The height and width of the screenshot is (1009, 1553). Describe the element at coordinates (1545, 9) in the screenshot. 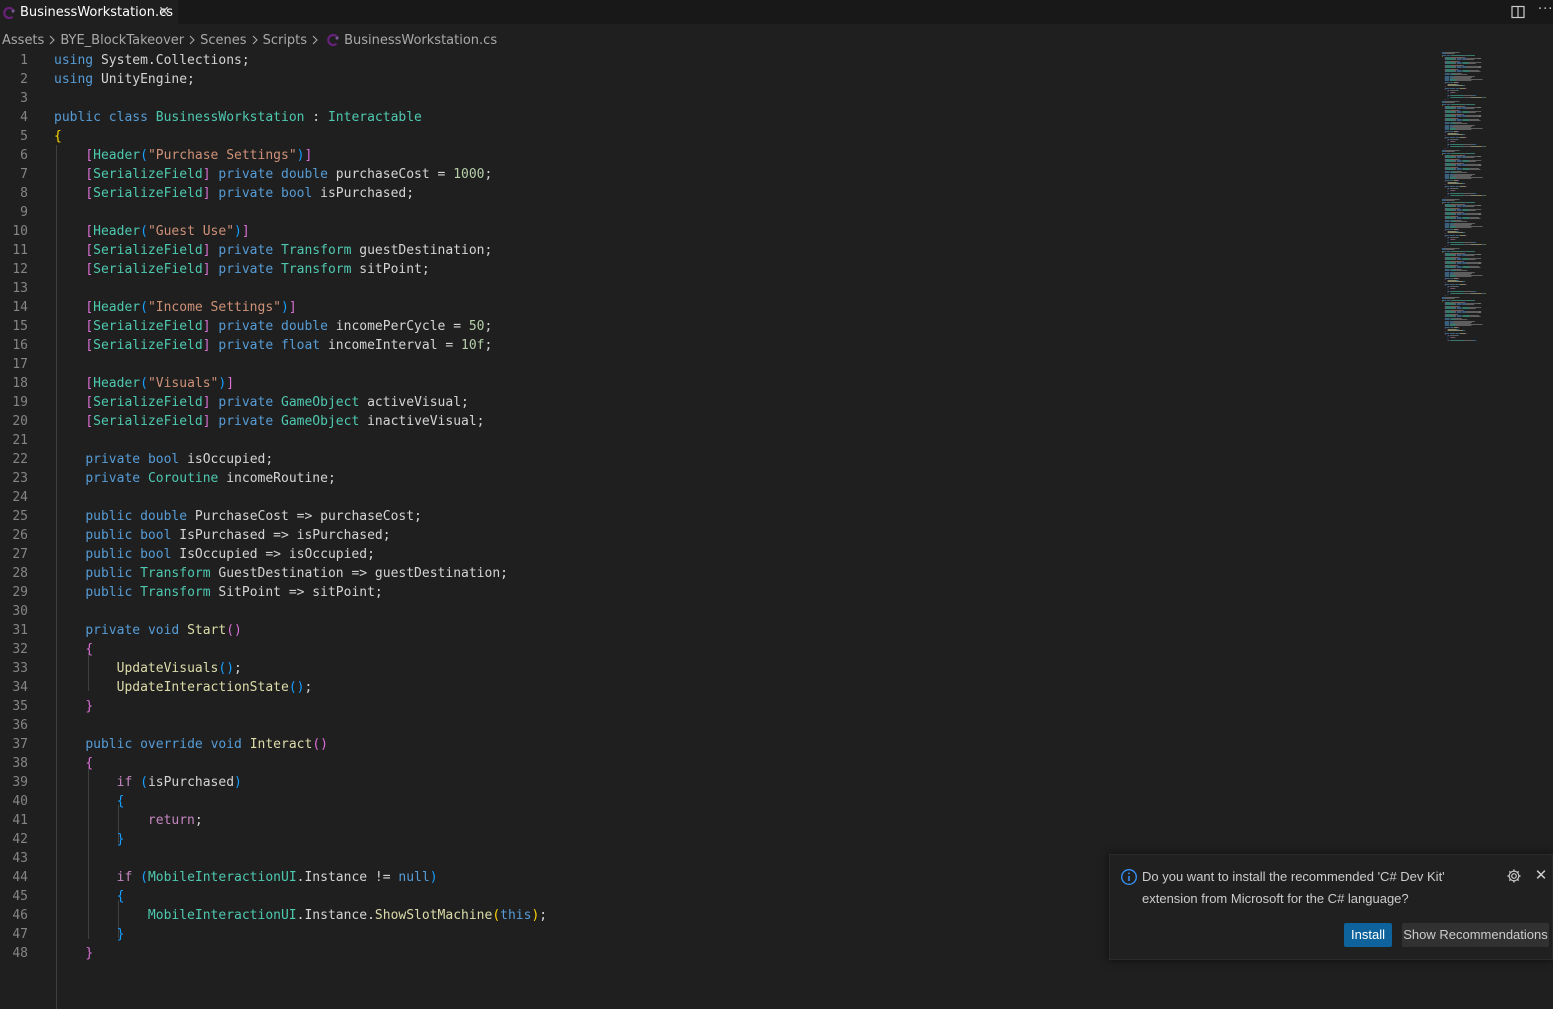

I see `more-actions-icon: ···` at that location.